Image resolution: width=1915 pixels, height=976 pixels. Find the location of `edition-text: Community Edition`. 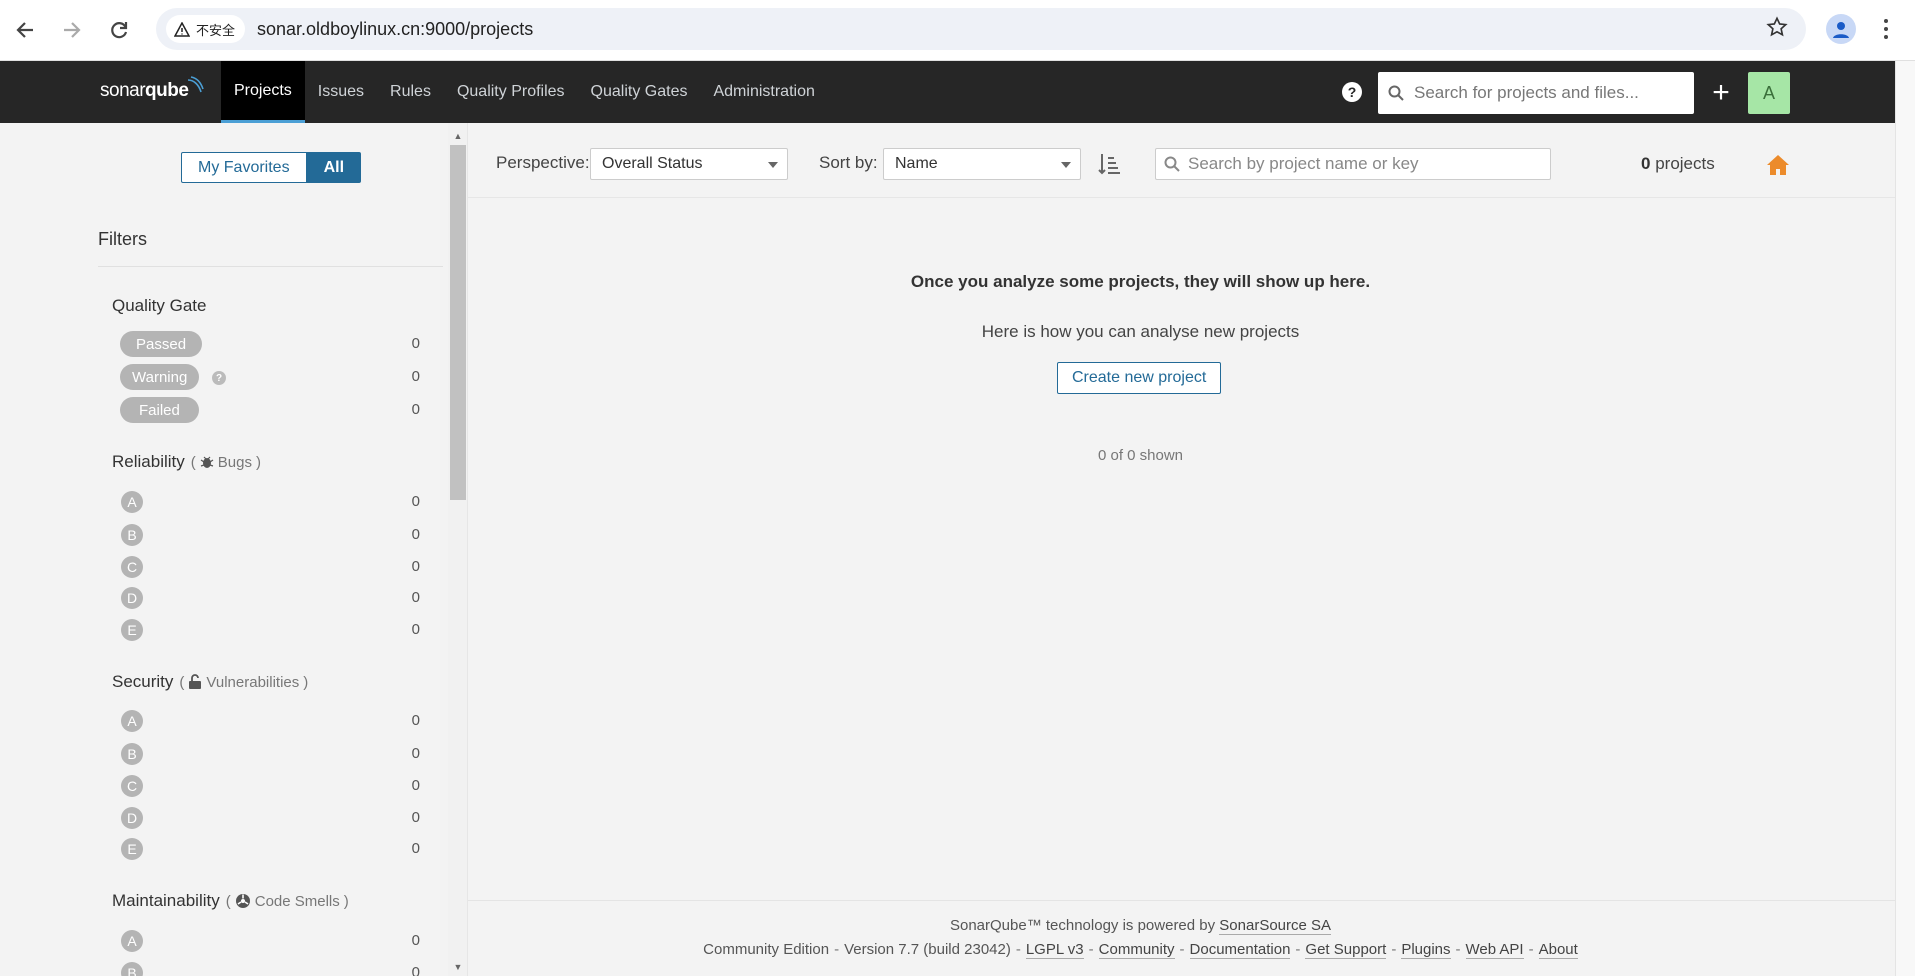

edition-text: Community Edition is located at coordinates (766, 949).